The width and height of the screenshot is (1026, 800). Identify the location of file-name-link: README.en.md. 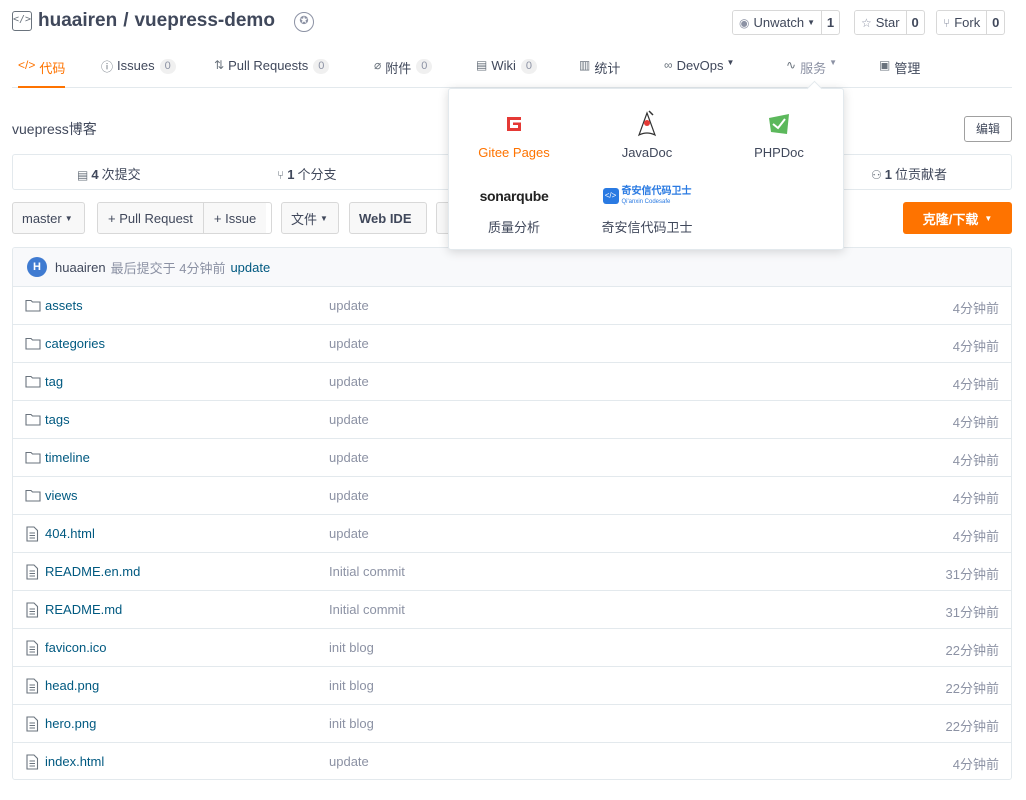
(92, 571).